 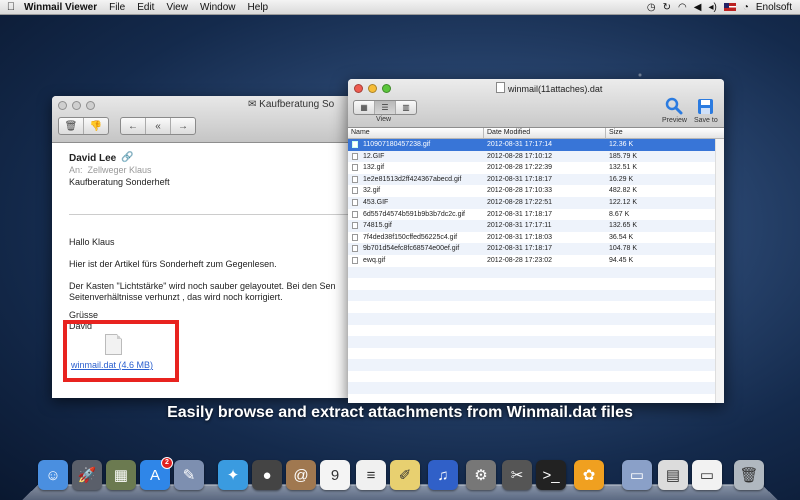 I want to click on file-row: 12.GIF 2012-08-28 17:10:12 185.79 K, so click(x=532, y=156).